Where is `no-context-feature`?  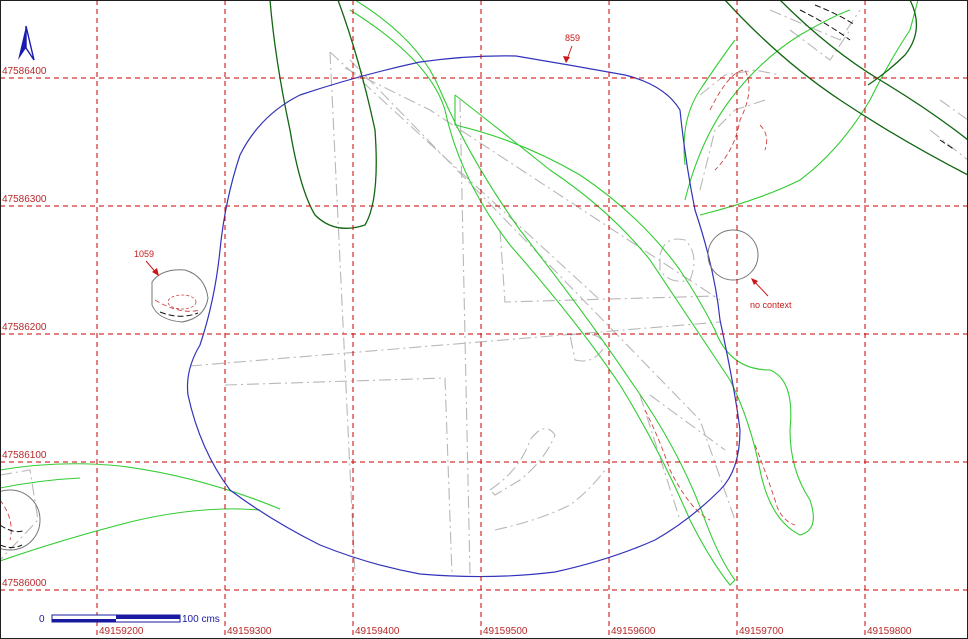 no-context-feature is located at coordinates (733, 255).